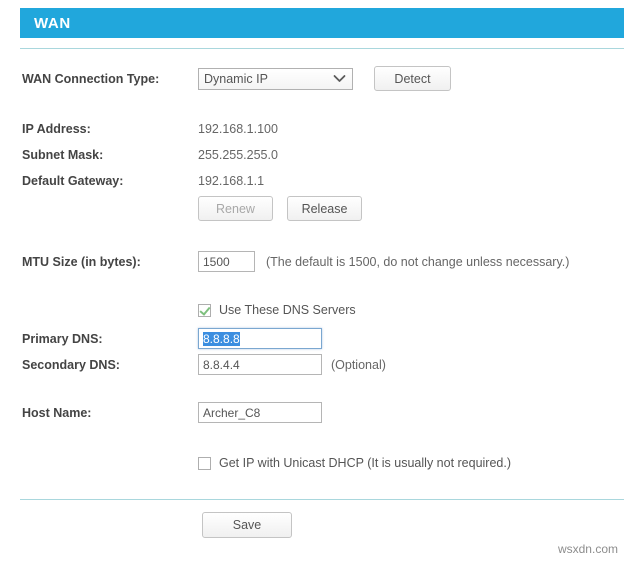 This screenshot has width=624, height=563. I want to click on dhcp-actions-row: Renew Release, so click(192, 208).